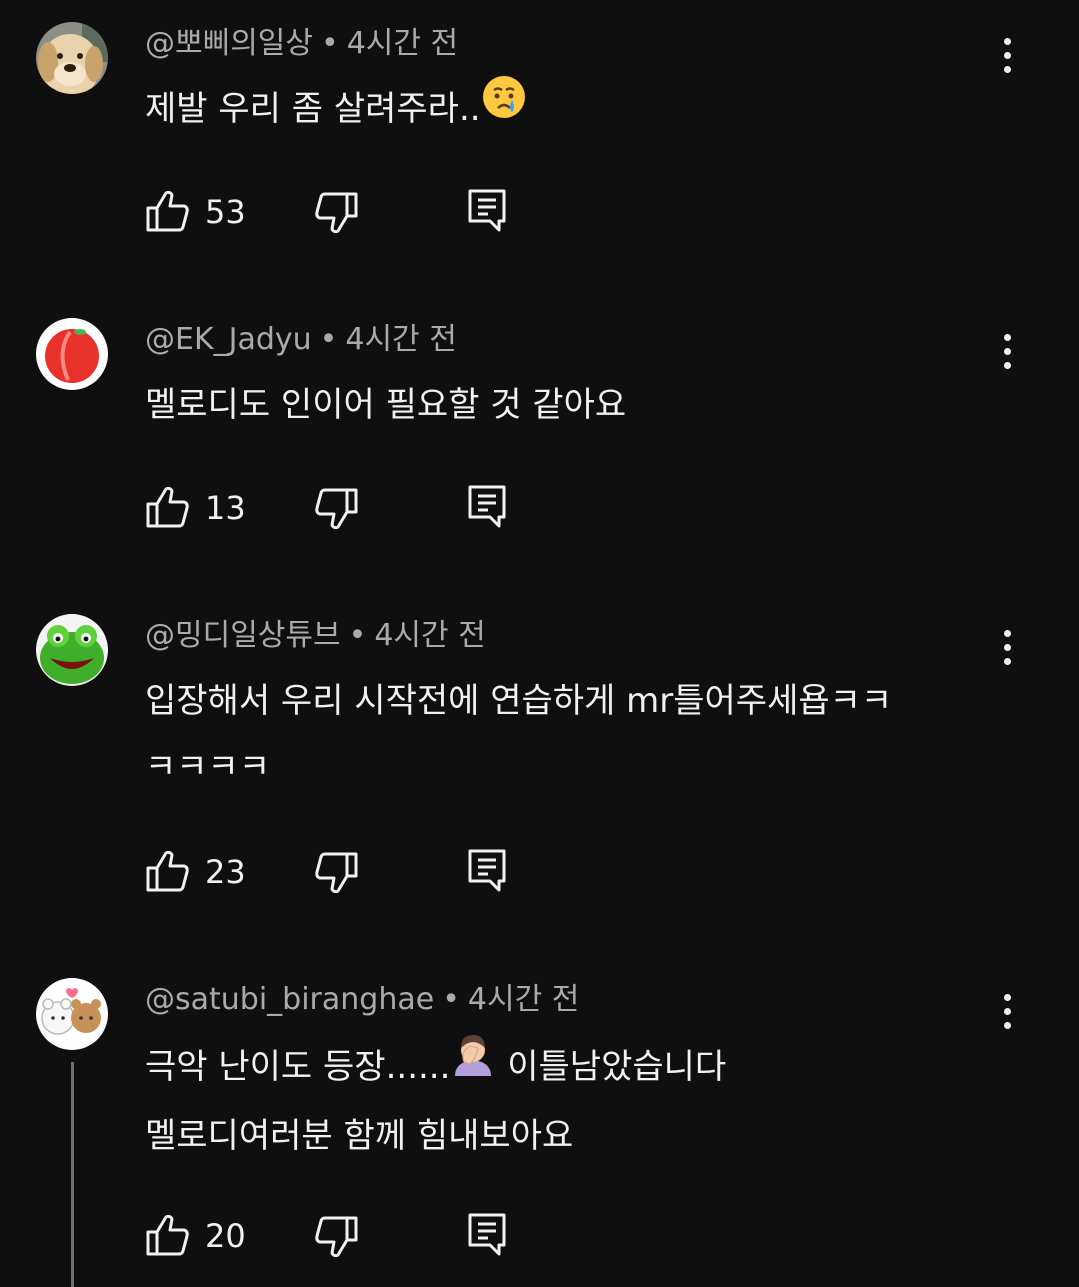  I want to click on author-name: @뽀삐의일상, so click(229, 43).